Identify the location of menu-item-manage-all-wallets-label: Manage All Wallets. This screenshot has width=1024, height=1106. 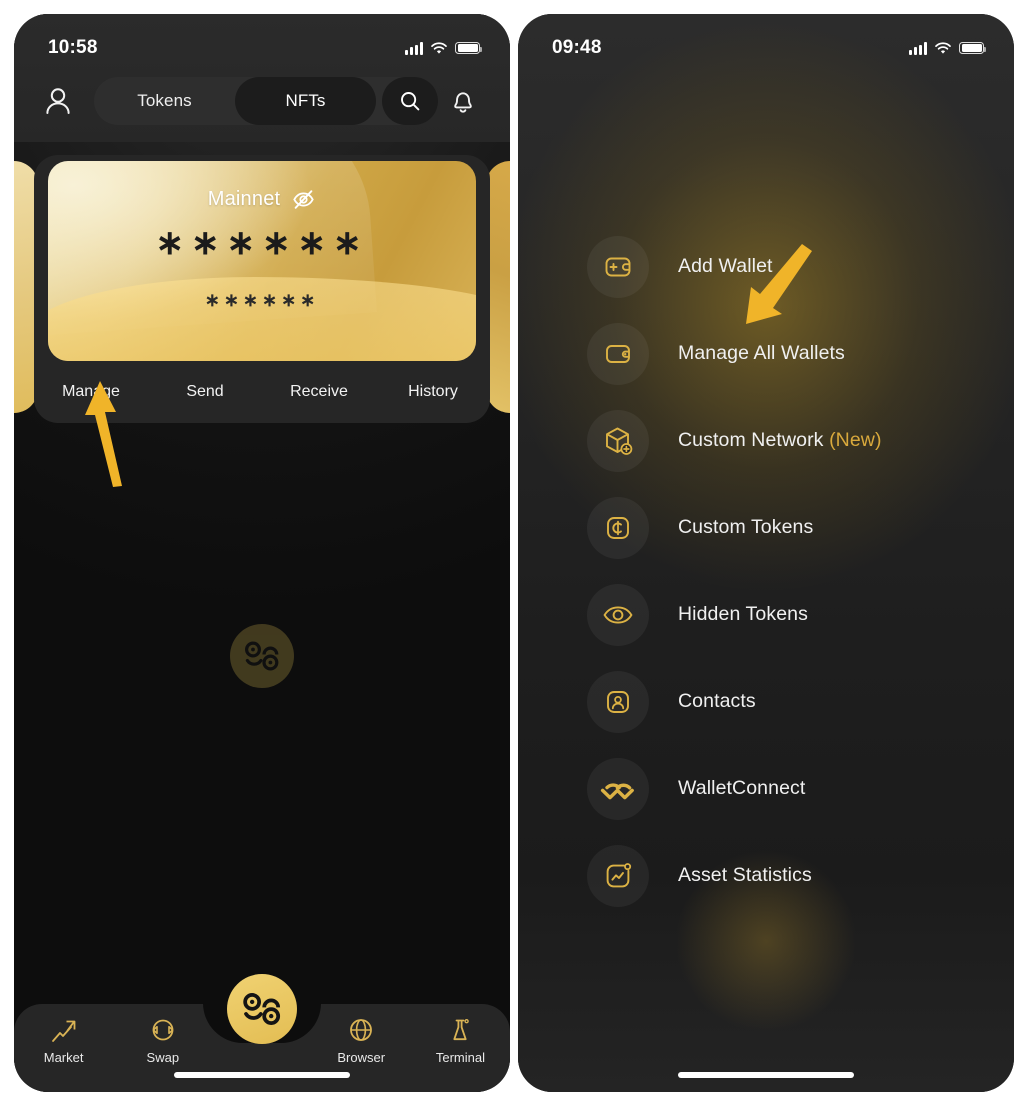
(761, 353).